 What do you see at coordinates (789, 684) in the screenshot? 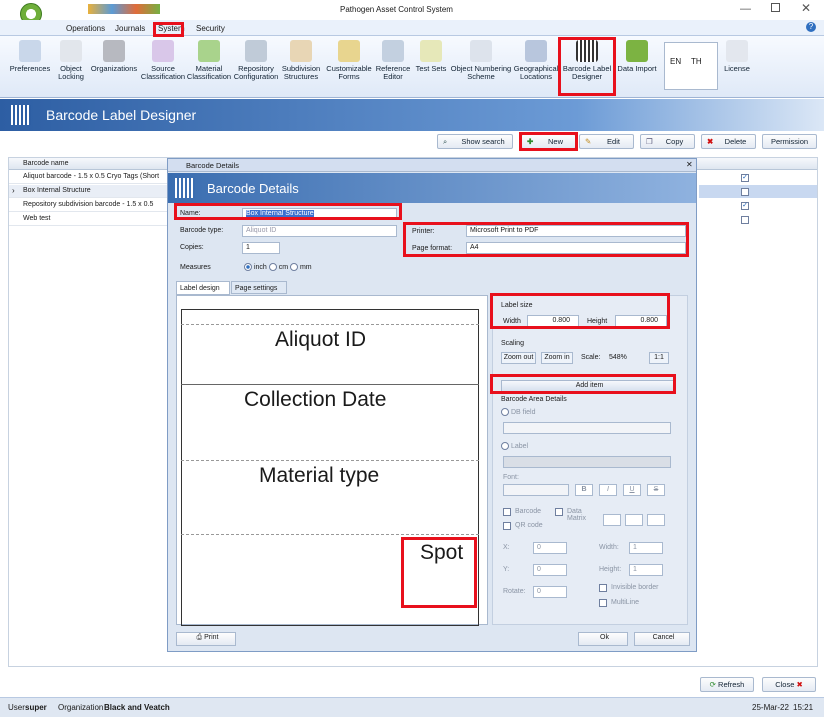
I see `close-button: Close ✖` at bounding box center [789, 684].